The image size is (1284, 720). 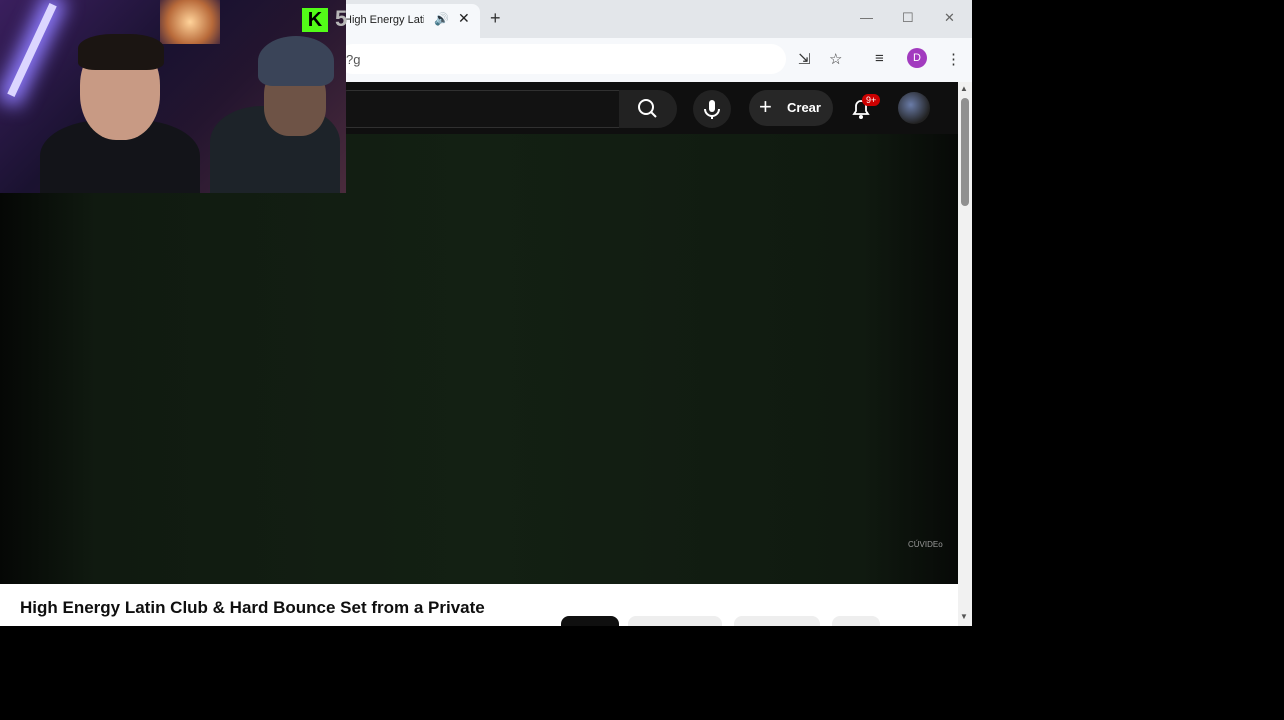 What do you see at coordinates (495, 18) in the screenshot?
I see `new-tab-plus-icon: +` at bounding box center [495, 18].